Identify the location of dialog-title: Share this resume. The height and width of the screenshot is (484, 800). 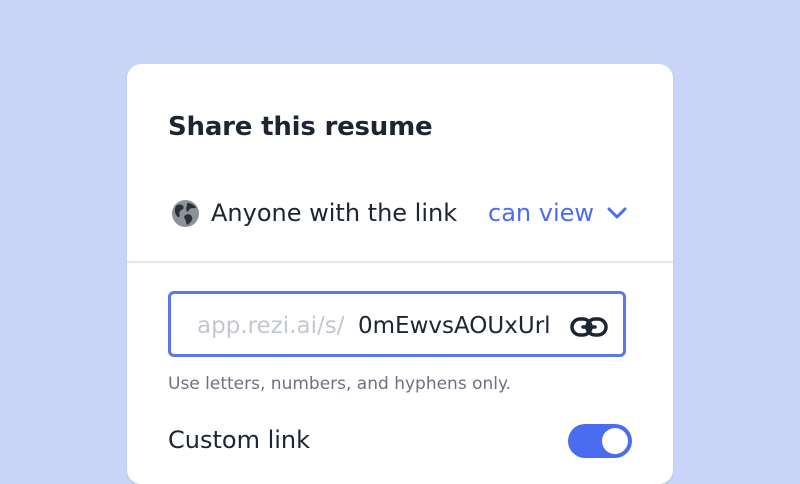
(300, 127).